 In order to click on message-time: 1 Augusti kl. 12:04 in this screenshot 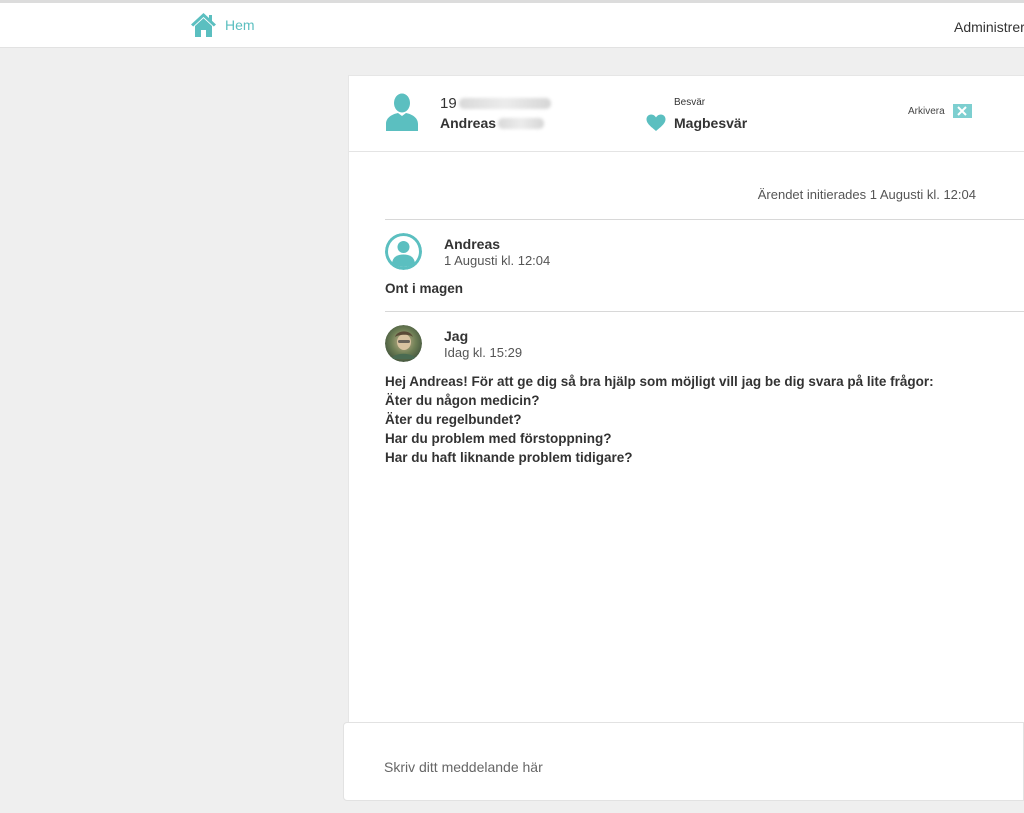, I will do `click(497, 260)`.